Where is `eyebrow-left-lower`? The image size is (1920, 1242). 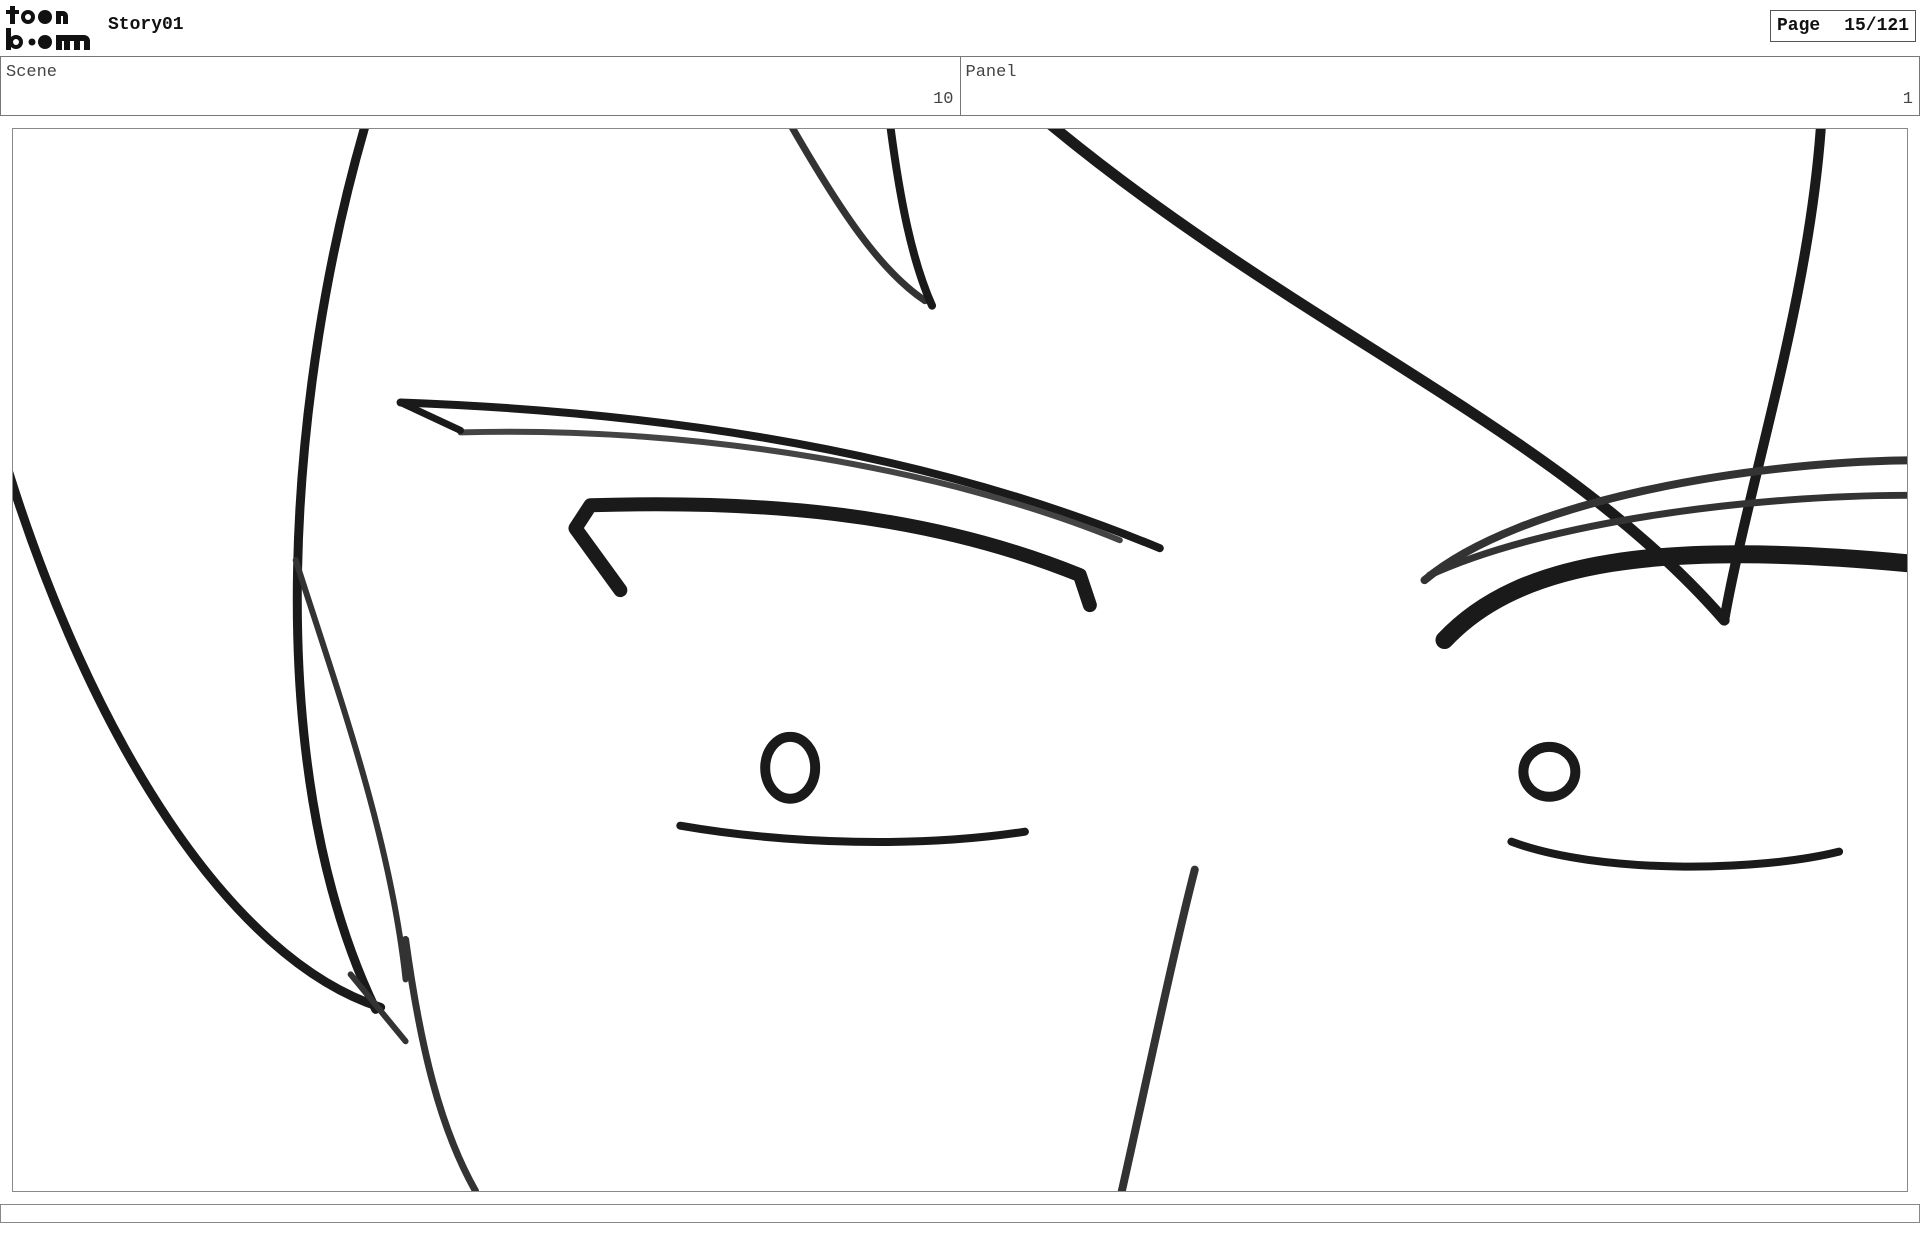 eyebrow-left-lower is located at coordinates (790, 486).